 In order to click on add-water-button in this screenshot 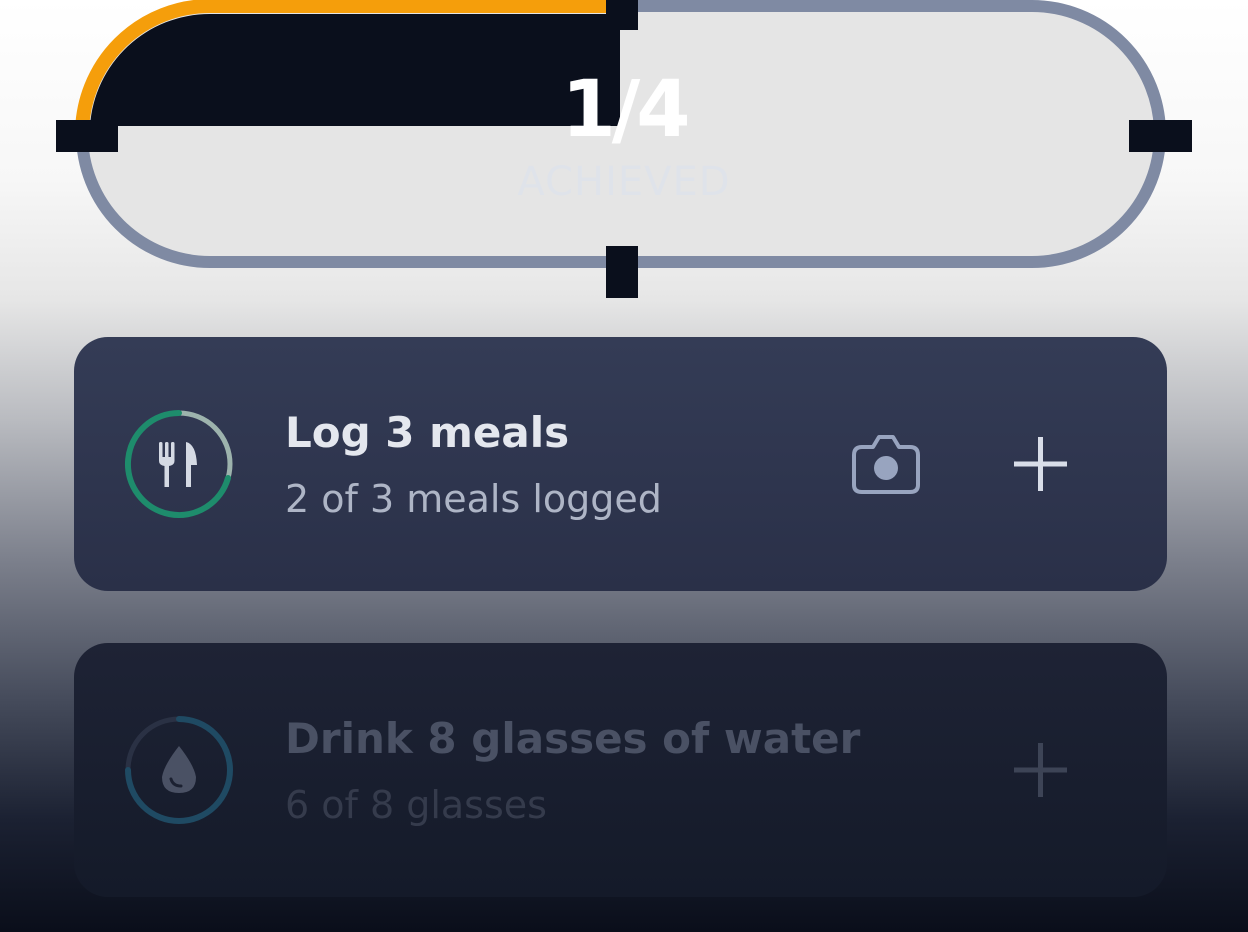, I will do `click(1040, 771)`.